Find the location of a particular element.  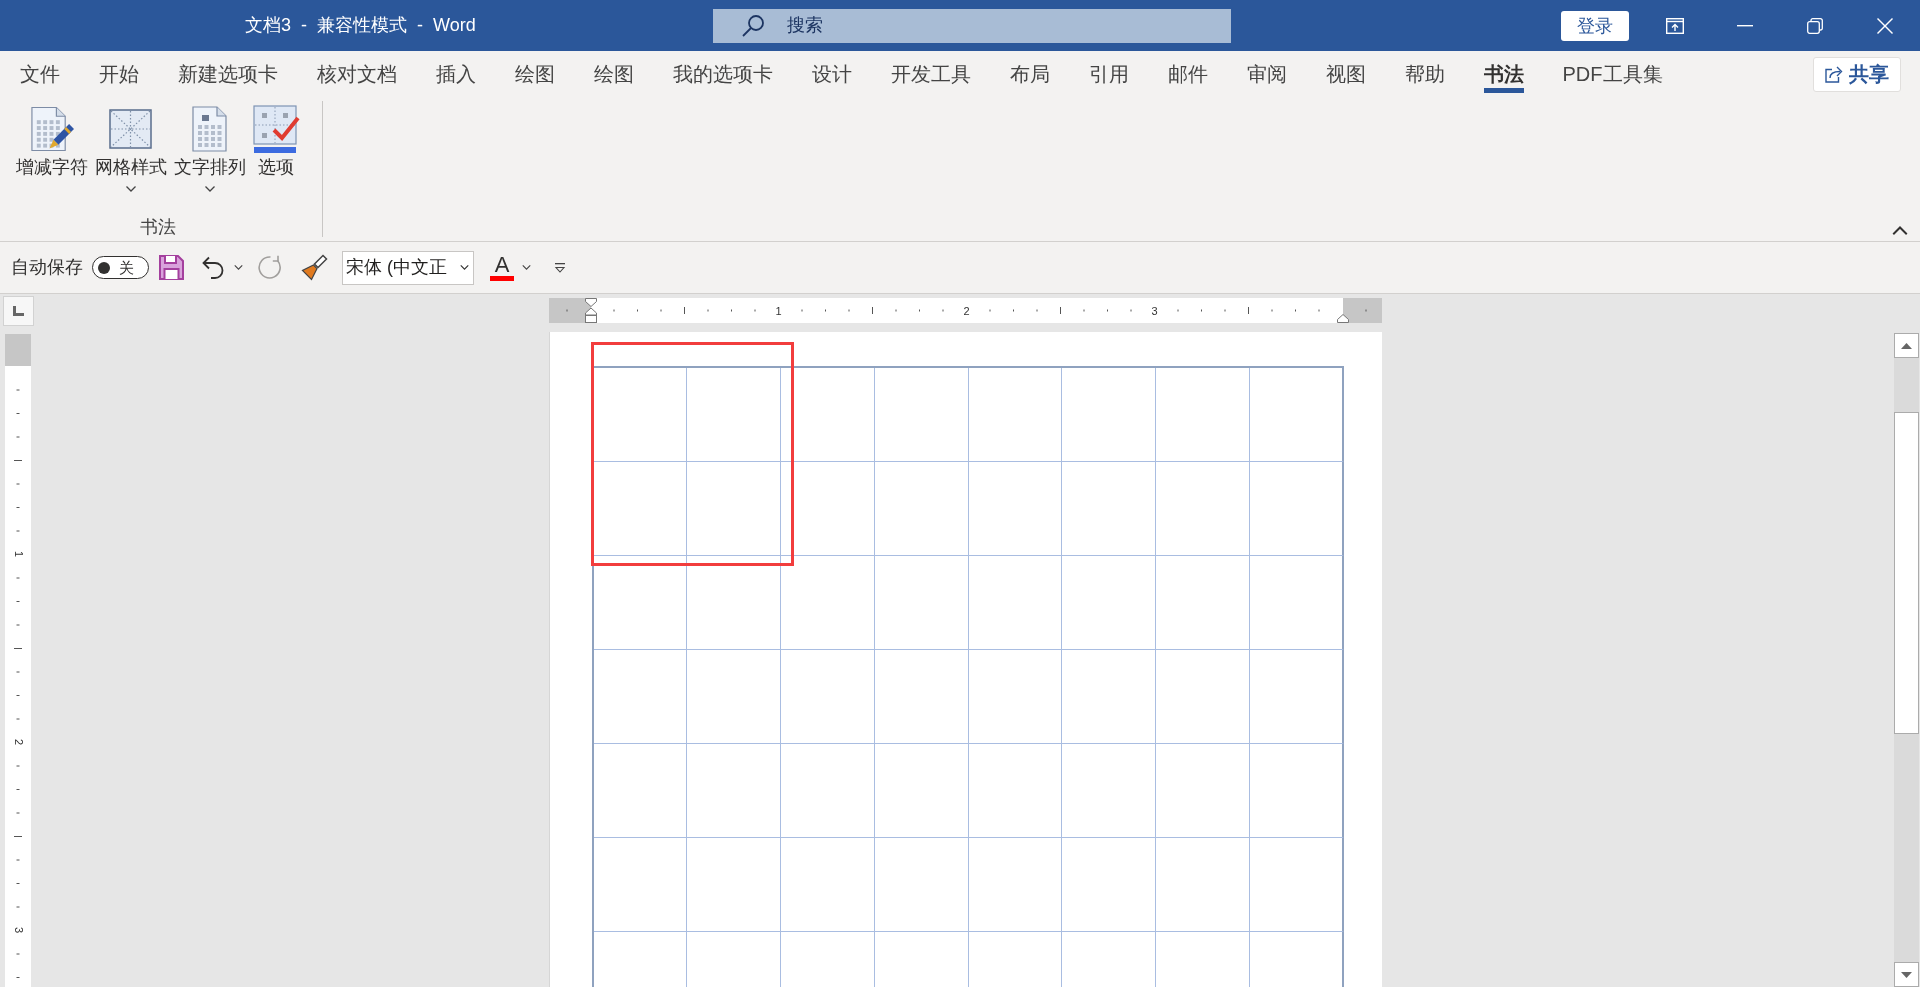

ribbon-tab: 开始 is located at coordinates (118, 74).